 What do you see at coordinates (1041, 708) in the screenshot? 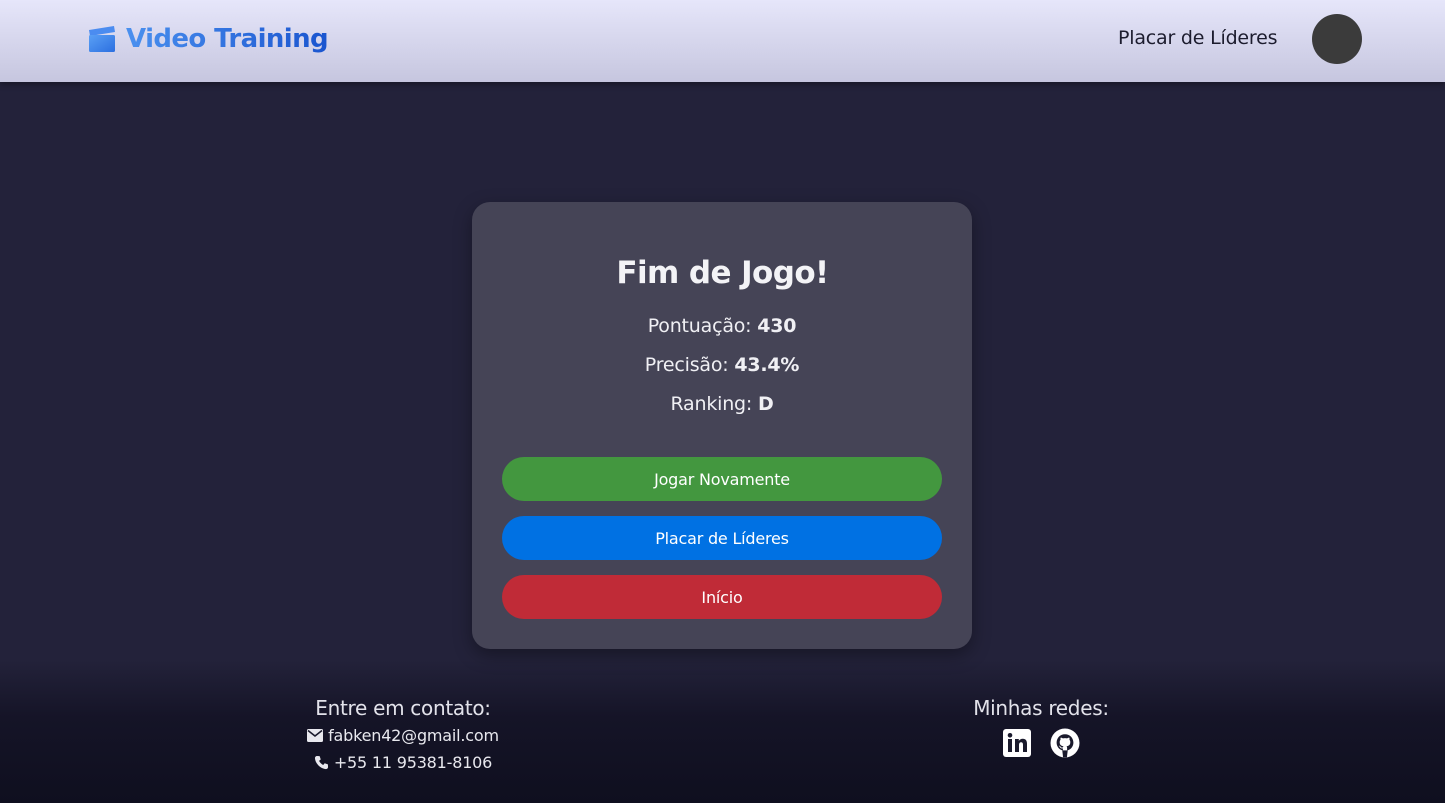
I see `social-heading: Minhas redes:` at bounding box center [1041, 708].